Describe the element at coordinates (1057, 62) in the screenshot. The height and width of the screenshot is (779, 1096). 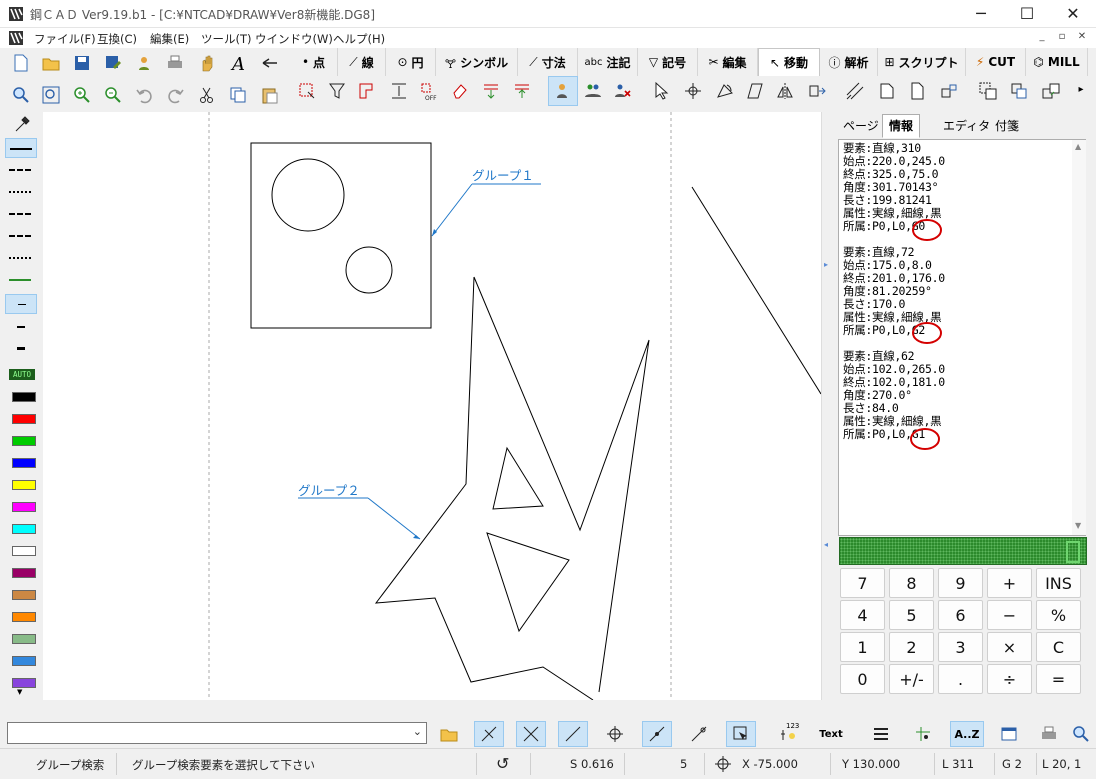
I see `tab-mill: ⌬ MILL` at that location.